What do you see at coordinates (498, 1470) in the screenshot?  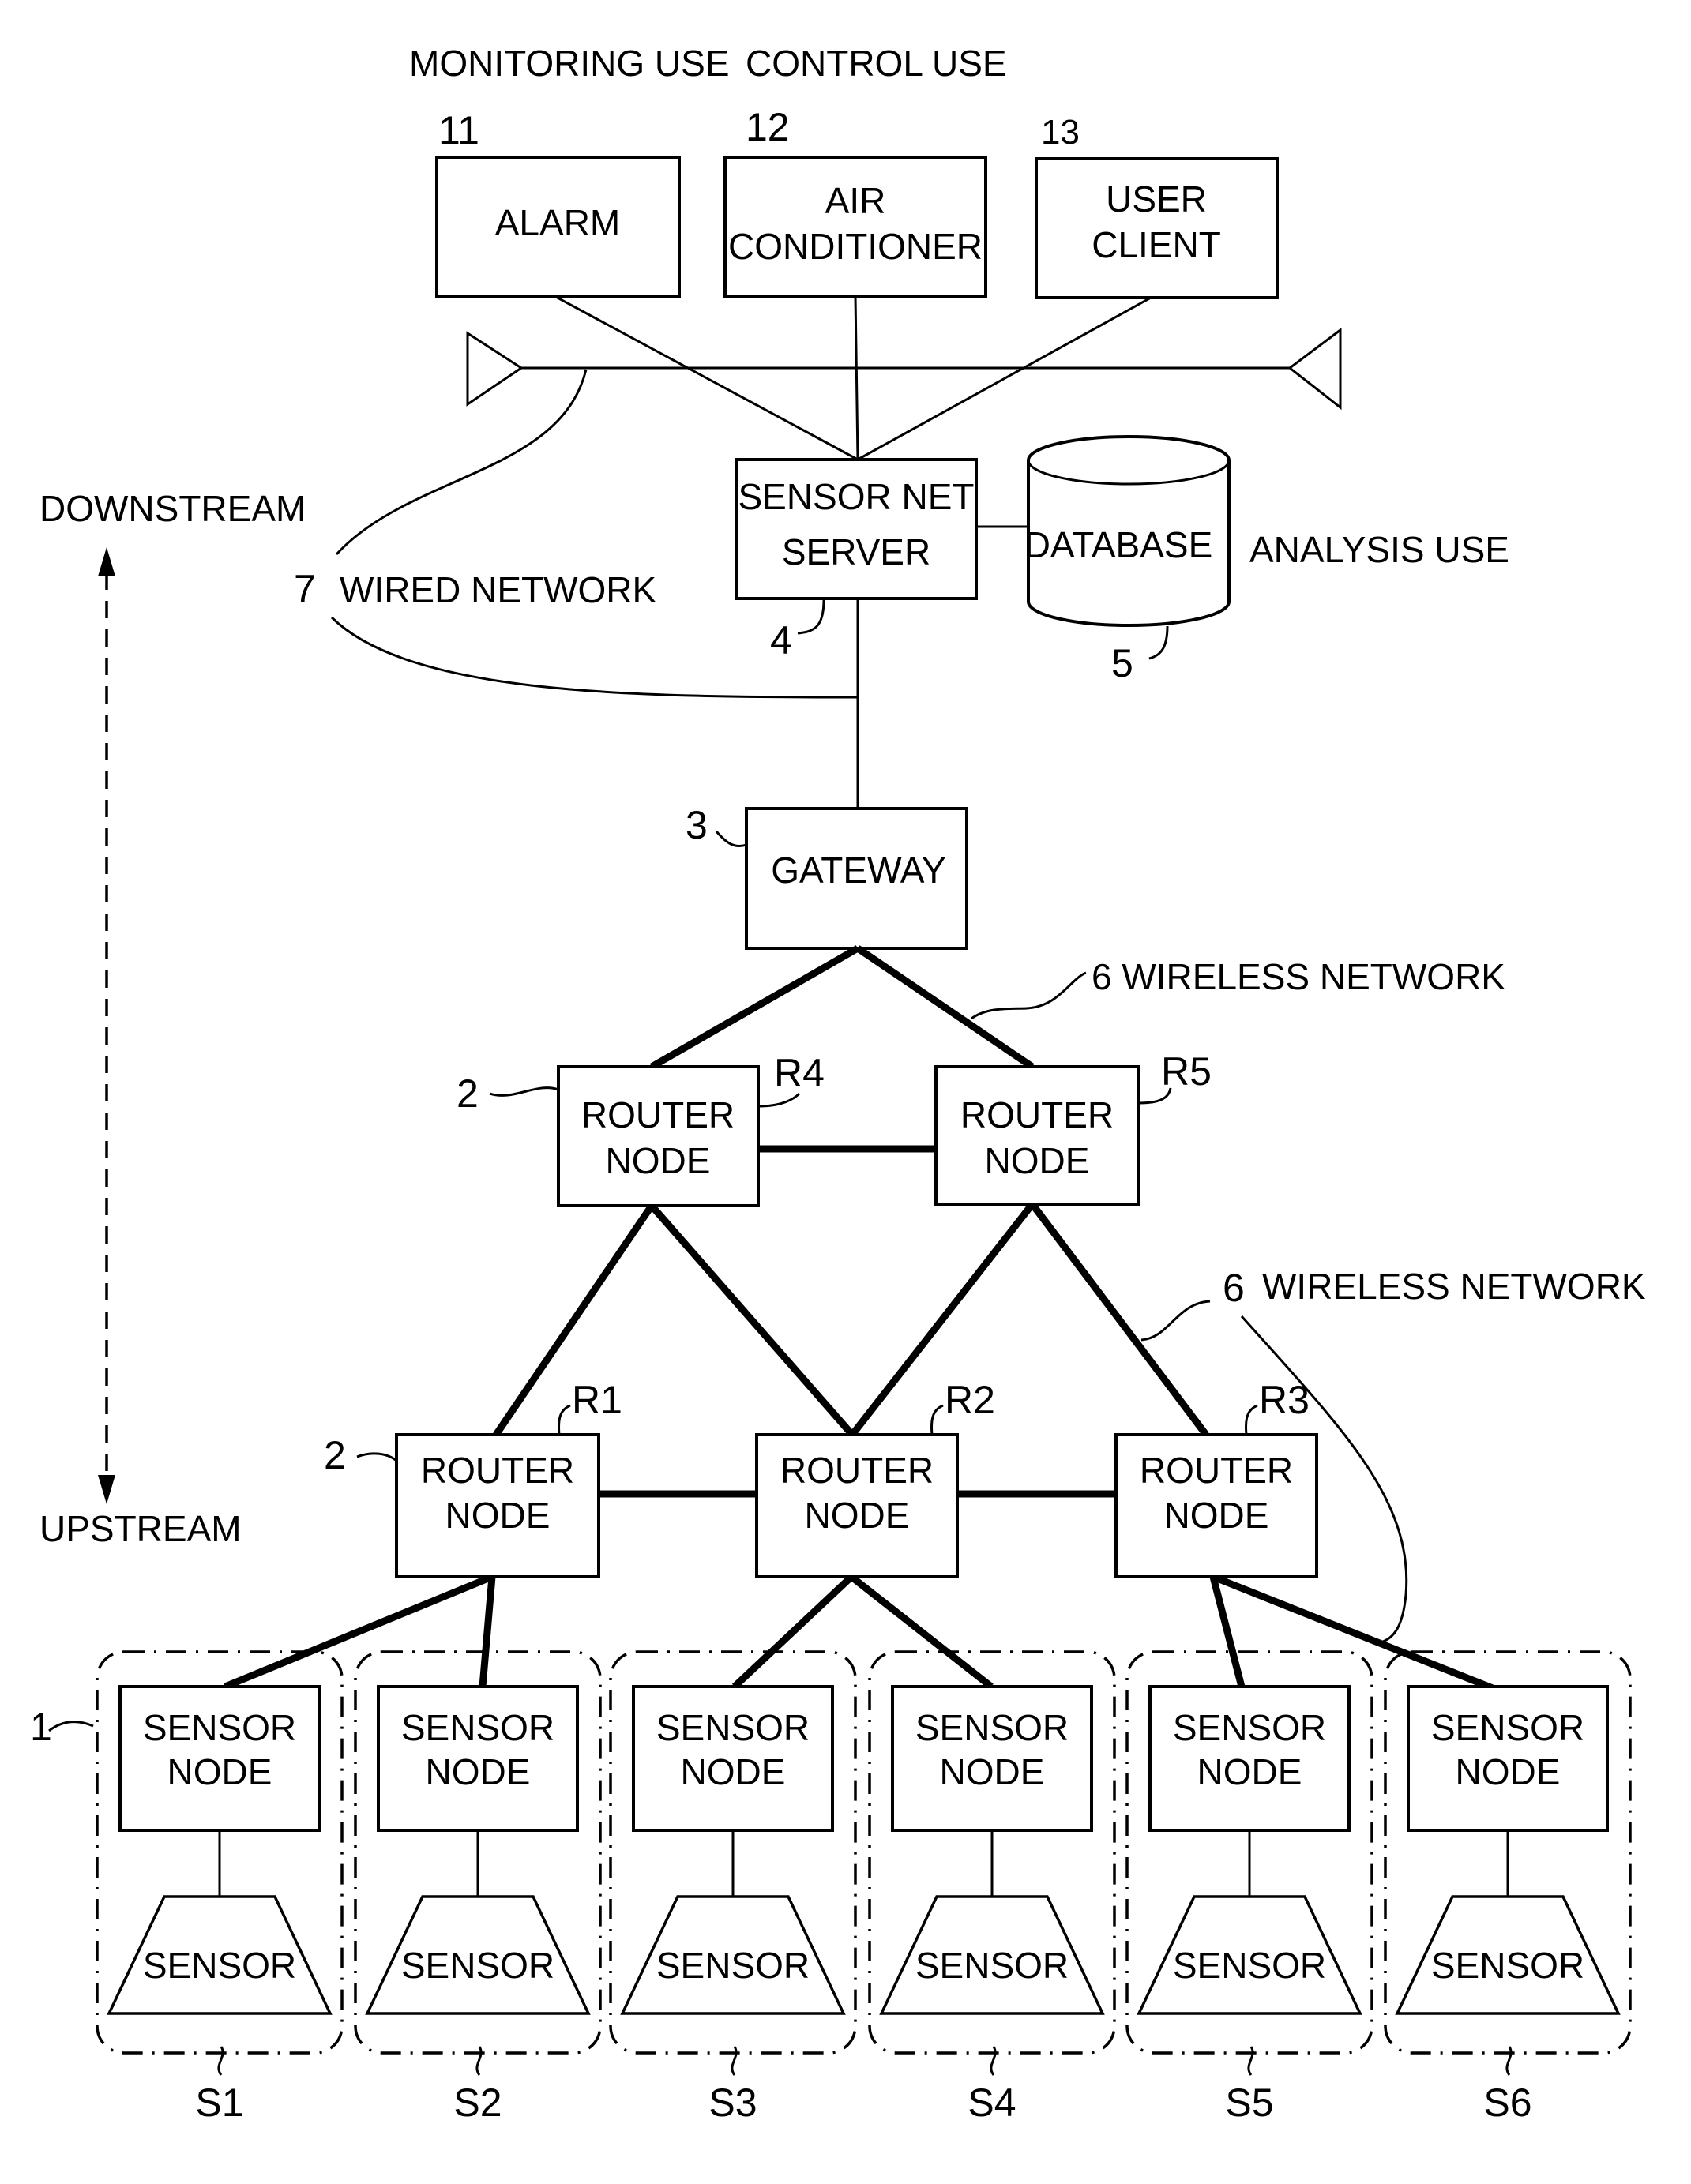 I see `router-r1-label-line1: ROUTER` at bounding box center [498, 1470].